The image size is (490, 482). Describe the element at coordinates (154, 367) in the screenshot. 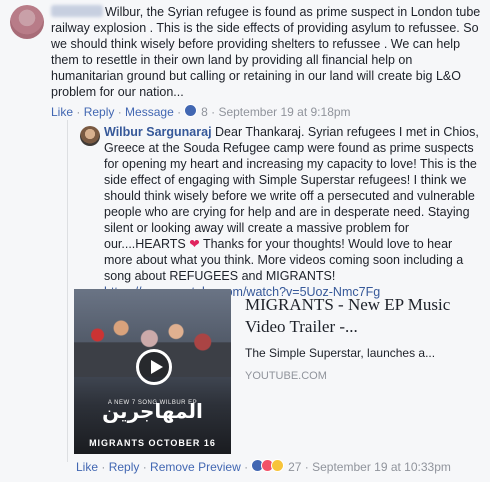

I see `play-icon` at that location.